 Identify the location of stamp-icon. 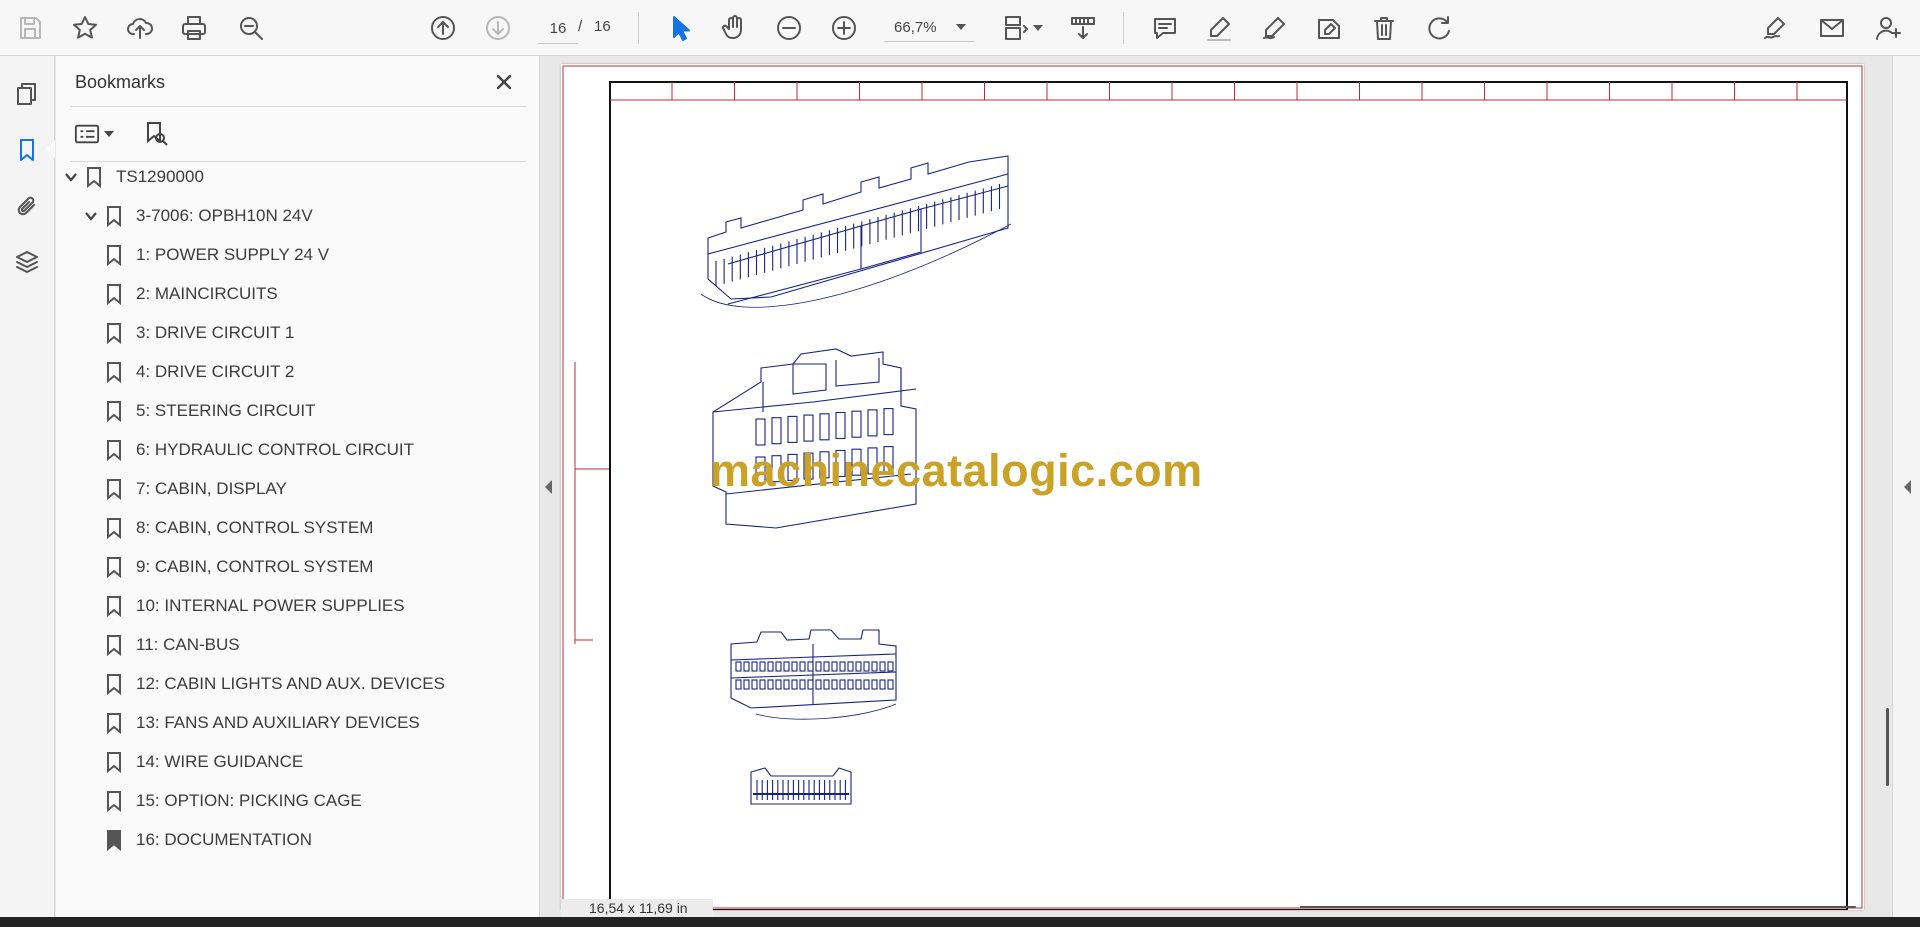
(1329, 28).